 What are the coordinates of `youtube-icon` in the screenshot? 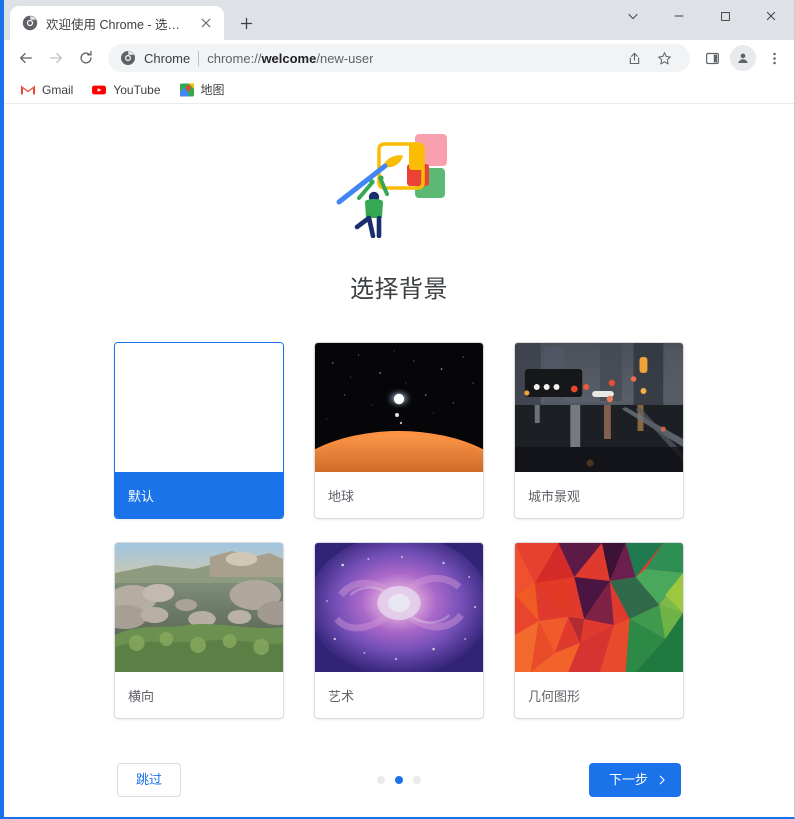 It's located at (99, 90).